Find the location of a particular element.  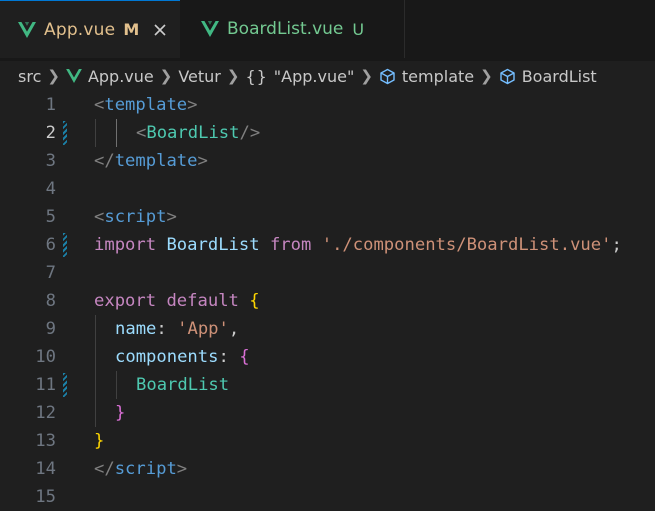

breadcrumb-item-module: {} "App.vue" is located at coordinates (299, 76).